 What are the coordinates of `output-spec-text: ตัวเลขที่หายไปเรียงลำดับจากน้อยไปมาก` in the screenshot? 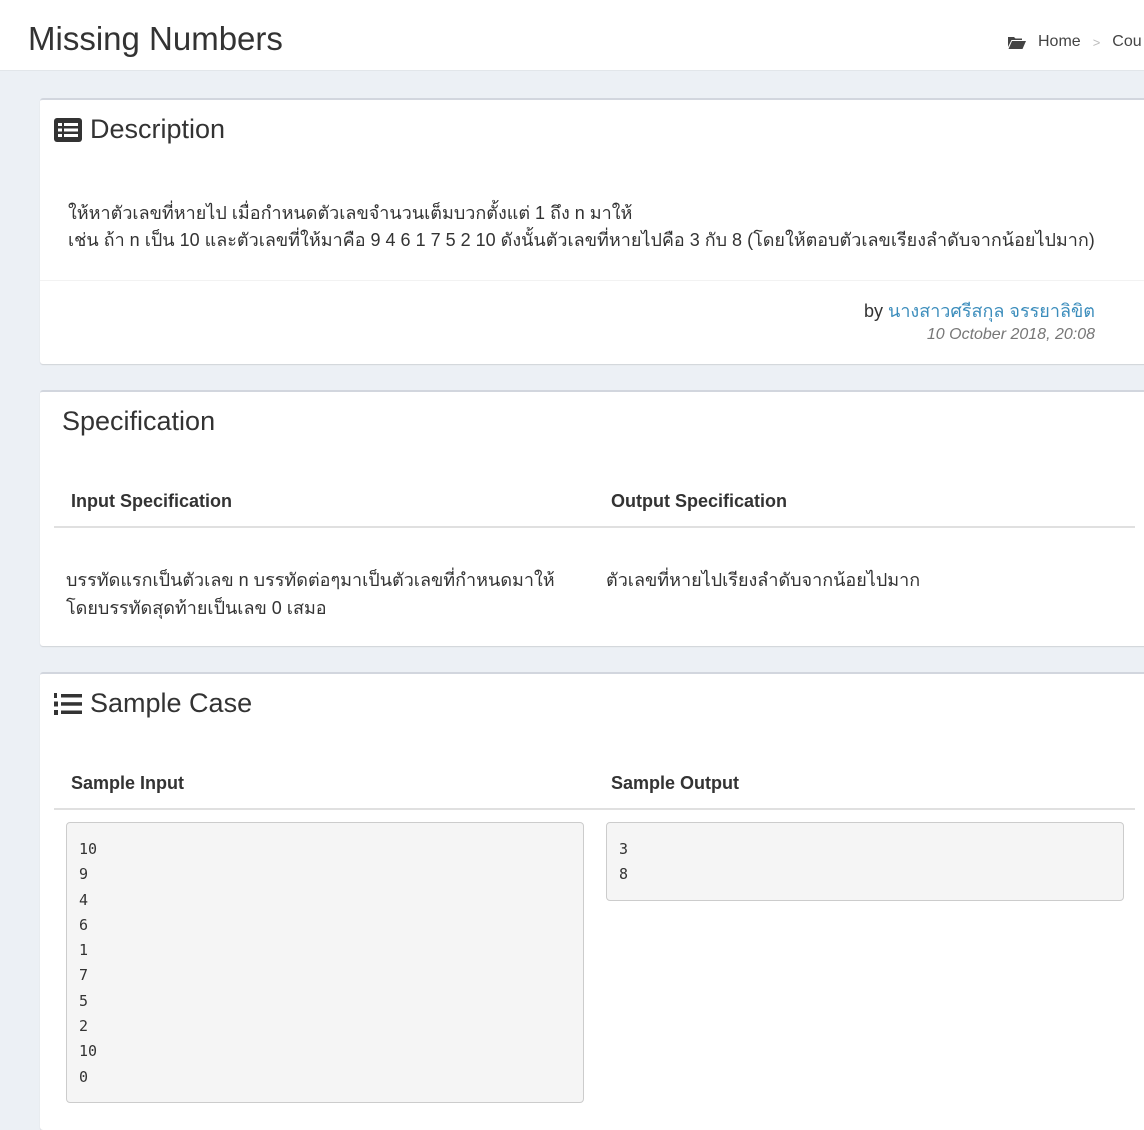 It's located at (763, 580).